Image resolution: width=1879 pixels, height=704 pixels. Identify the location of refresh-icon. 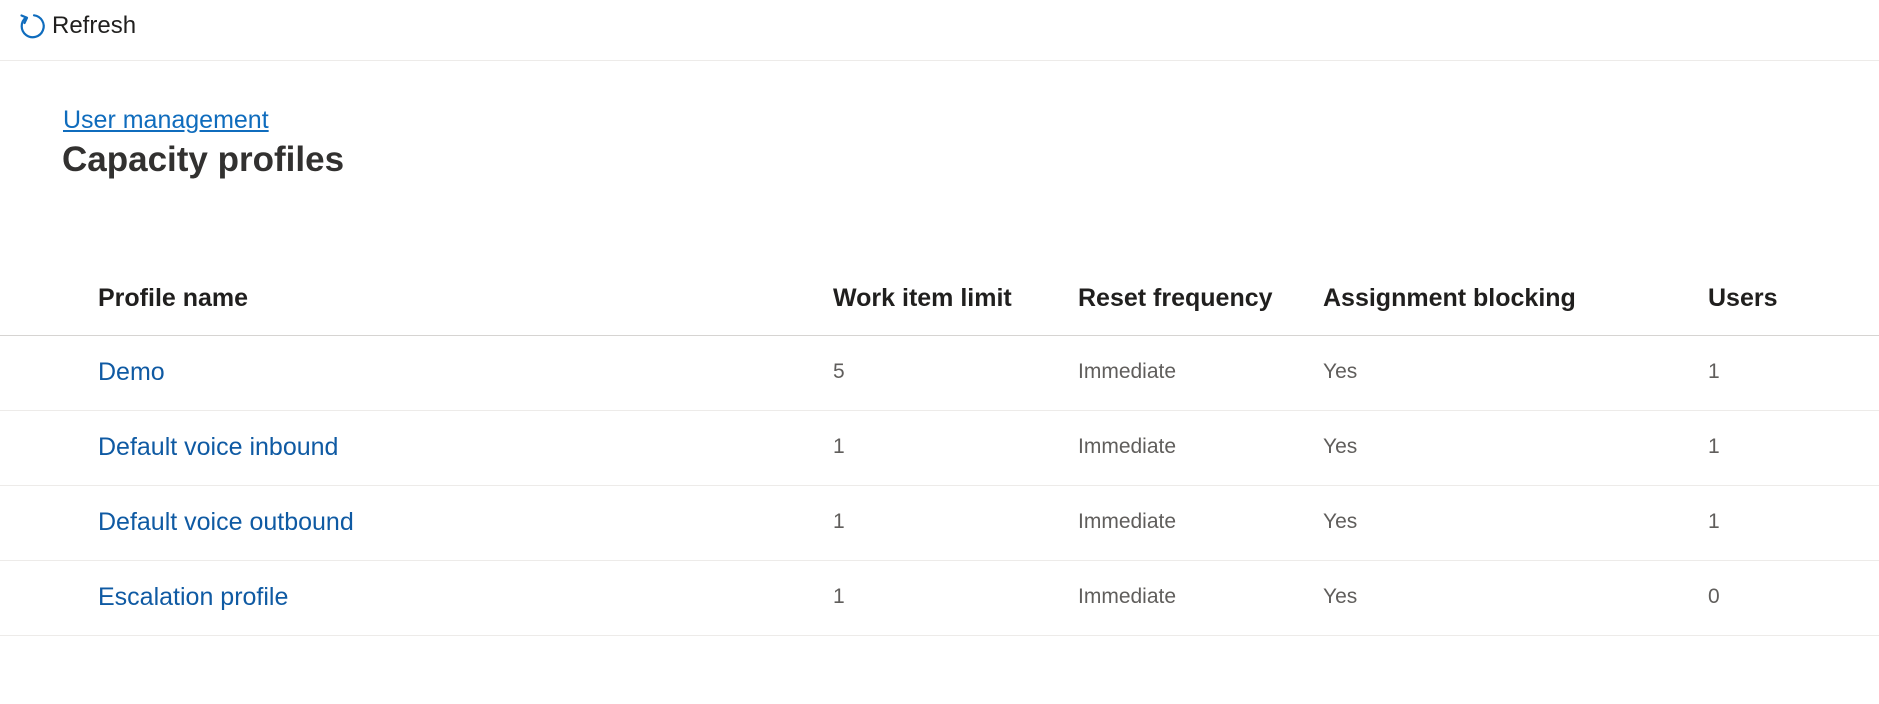
(32, 26).